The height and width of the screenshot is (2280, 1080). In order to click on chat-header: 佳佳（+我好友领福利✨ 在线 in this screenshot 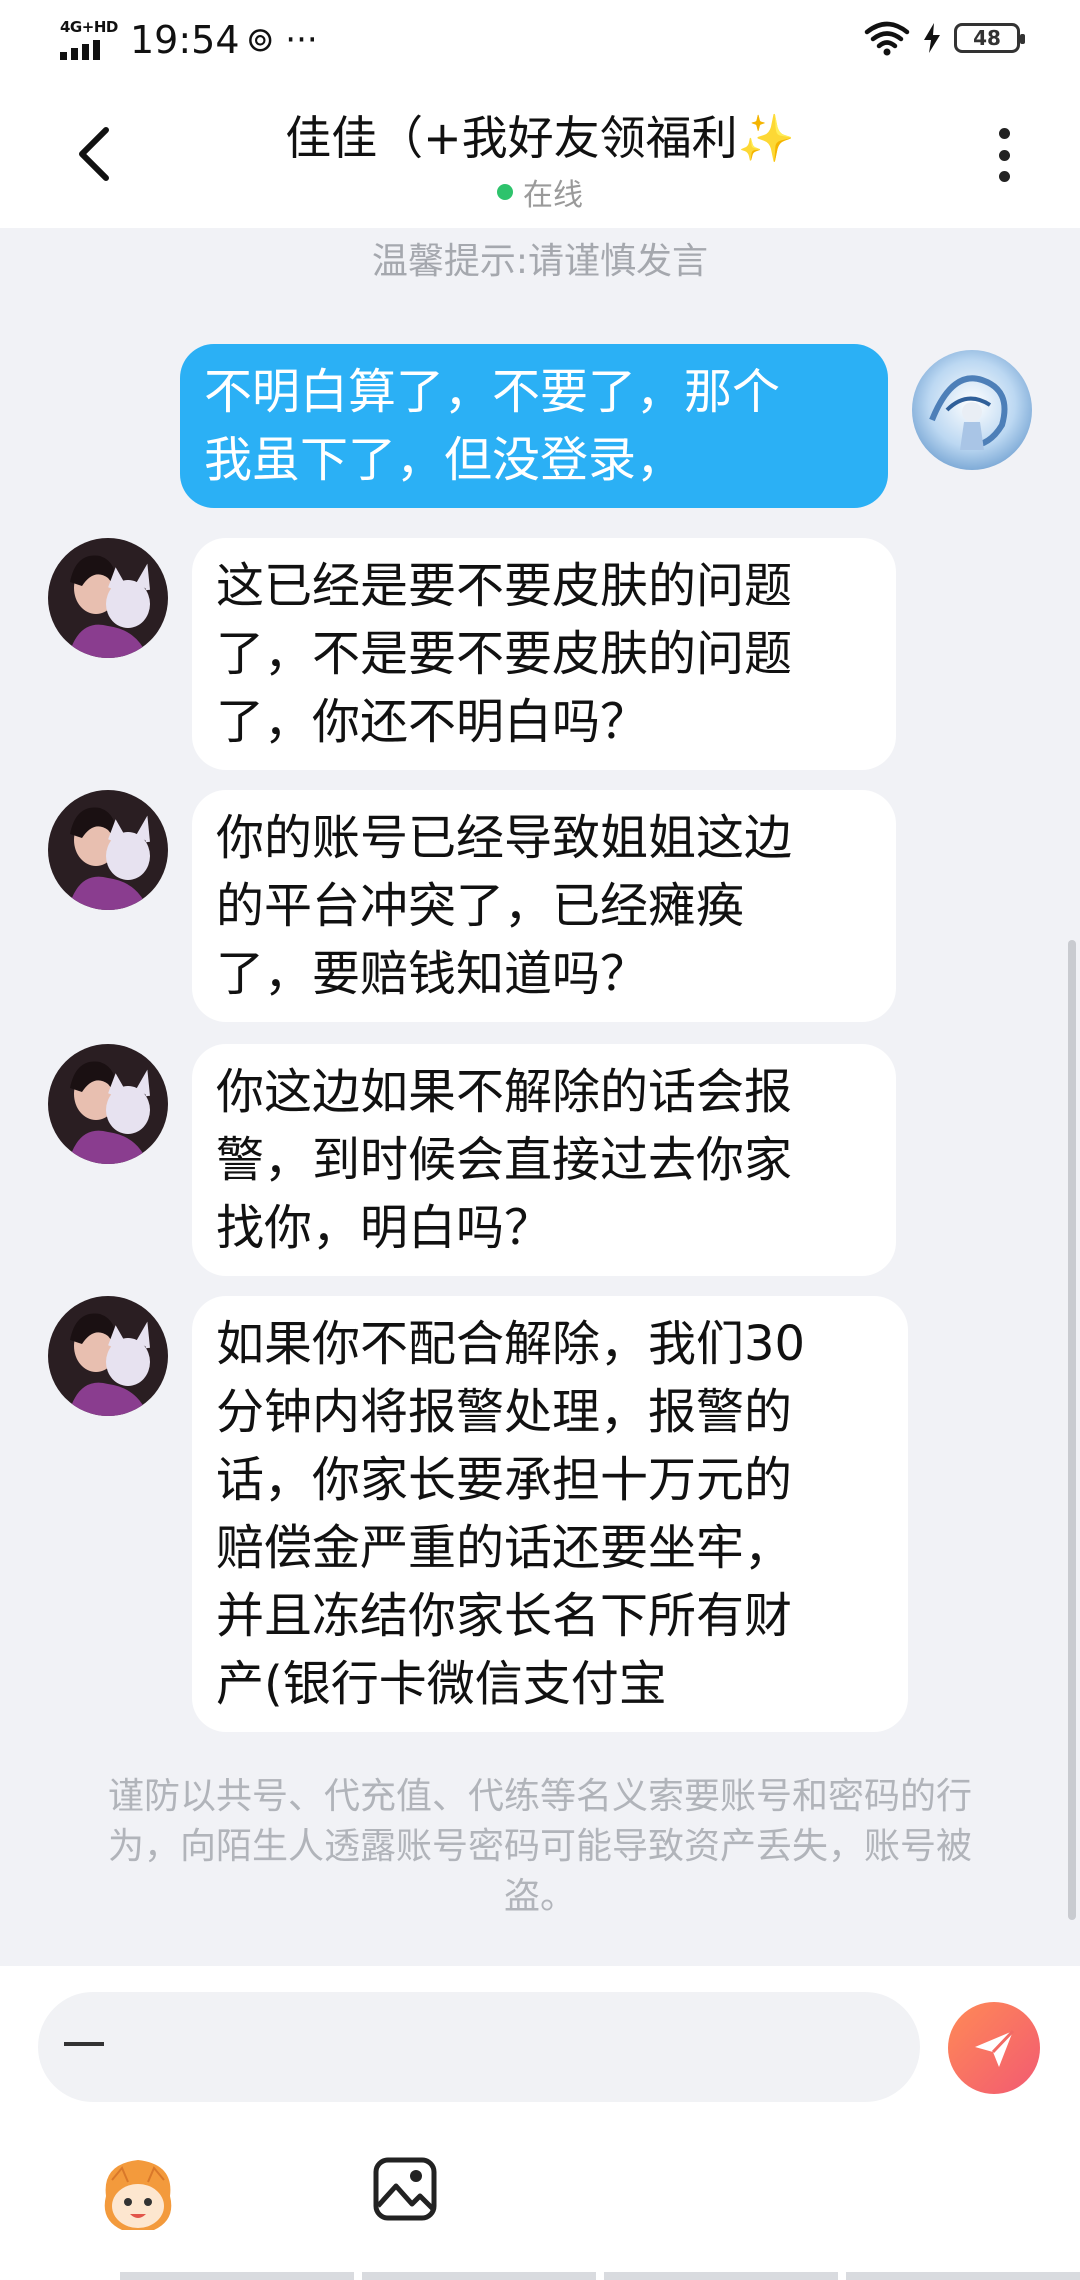, I will do `click(540, 154)`.